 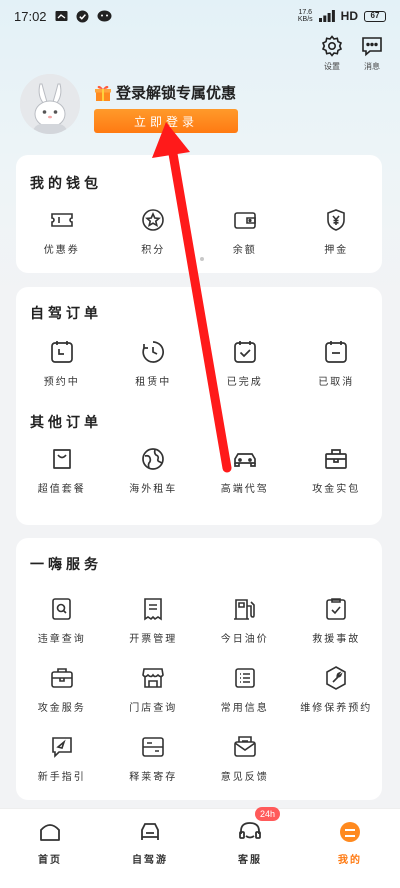 What do you see at coordinates (336, 220) in the screenshot?
I see `shield-yen-icon` at bounding box center [336, 220].